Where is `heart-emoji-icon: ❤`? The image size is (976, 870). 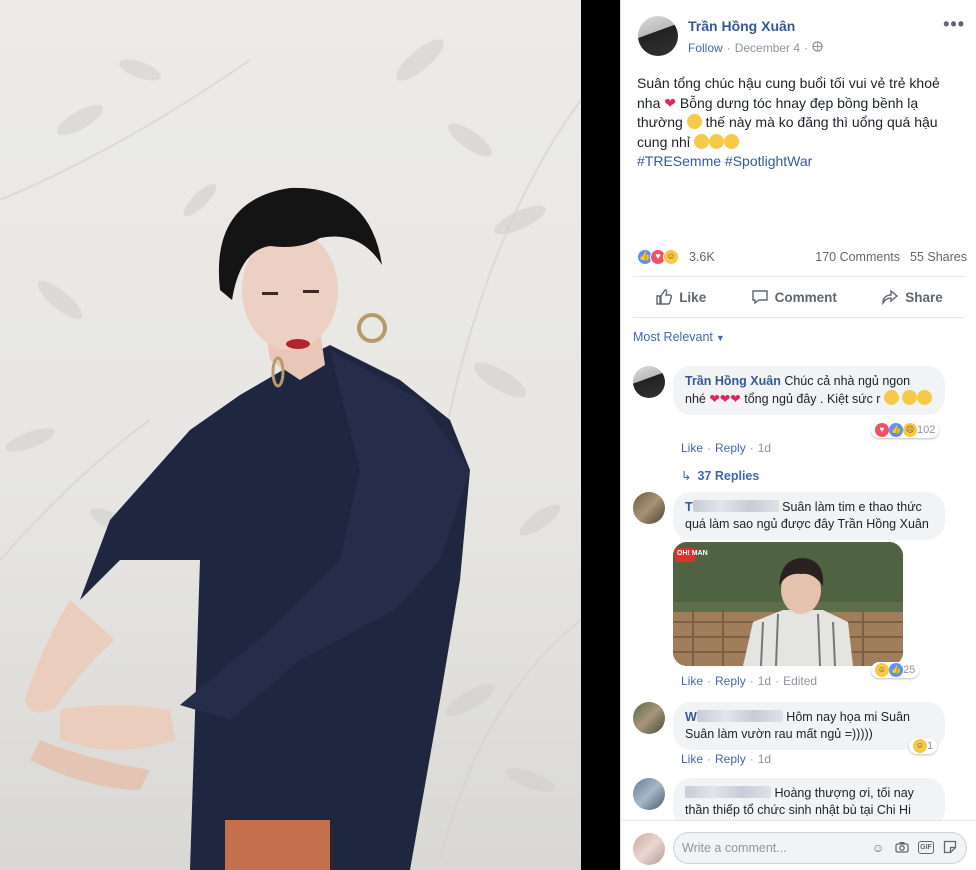
heart-emoji-icon: ❤ is located at coordinates (670, 102).